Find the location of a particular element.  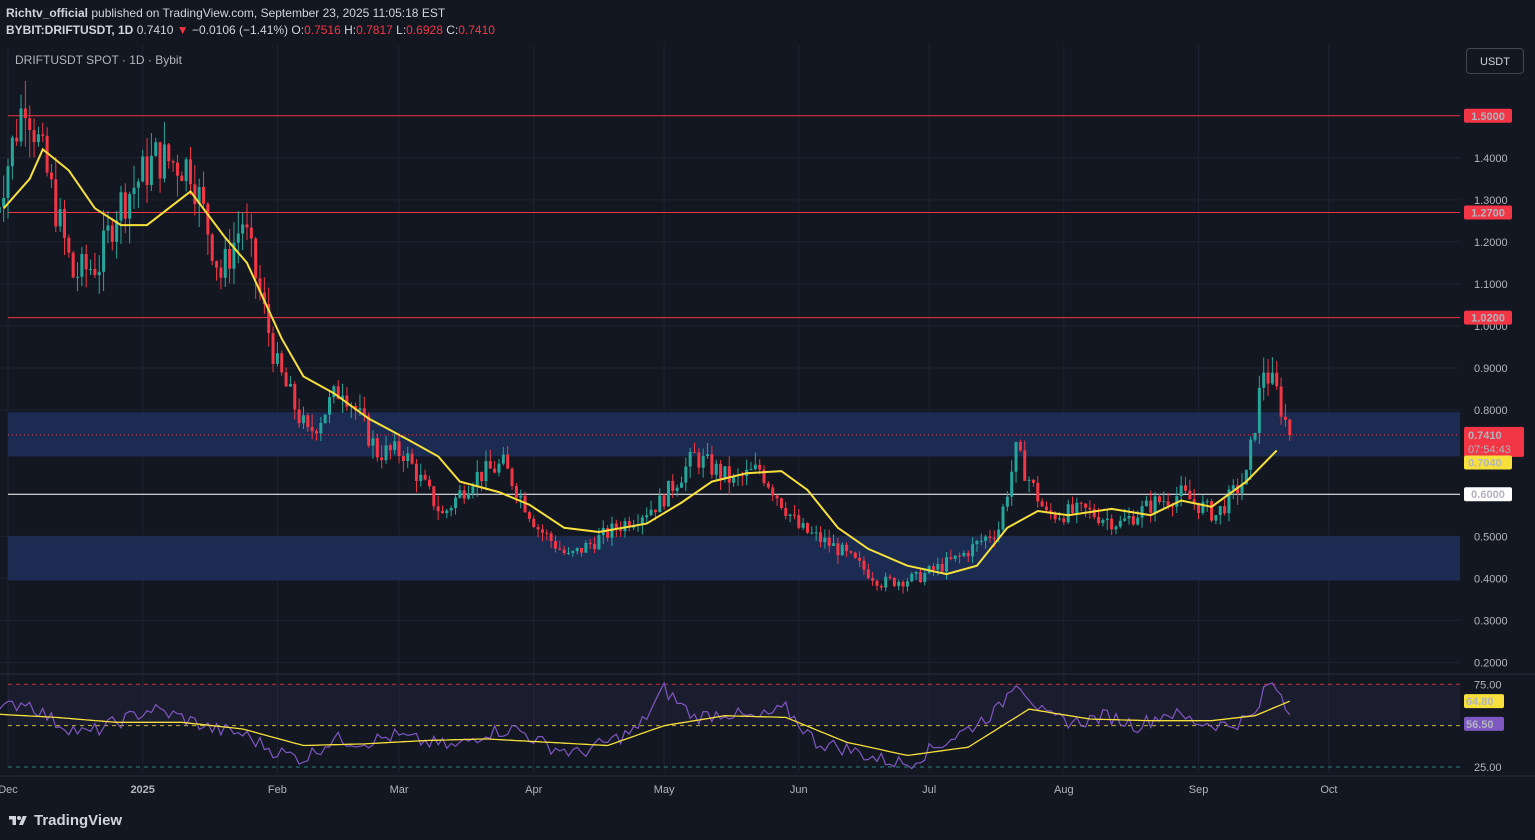

x-tick-label: 2025 is located at coordinates (142, 790).